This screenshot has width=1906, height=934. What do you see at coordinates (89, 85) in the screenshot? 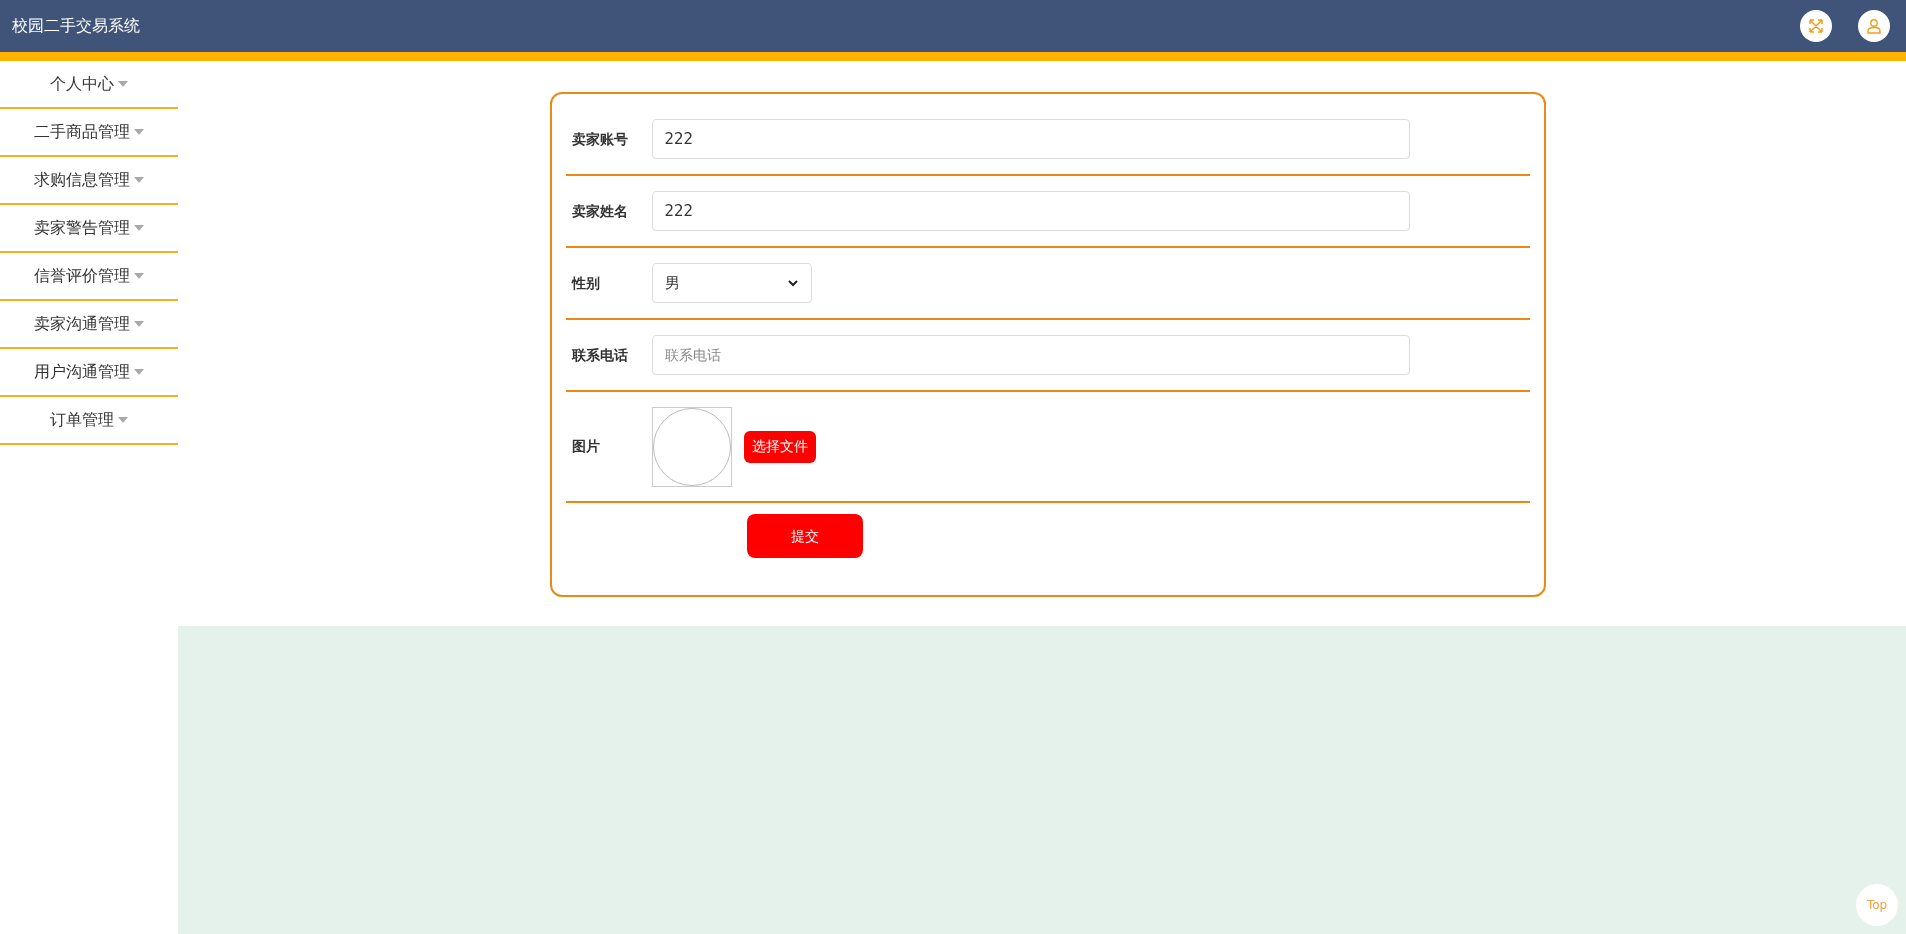
I see `sidebar-item: 个人中心` at bounding box center [89, 85].